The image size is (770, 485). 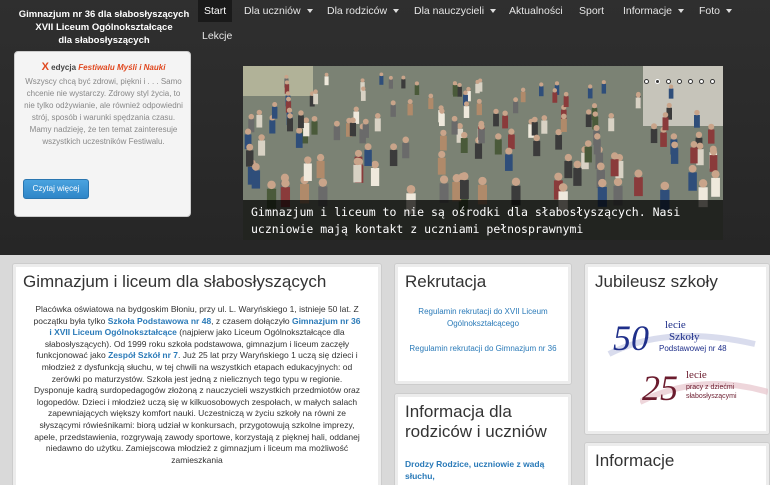 I want to click on slider-dots, so click(x=676, y=80).